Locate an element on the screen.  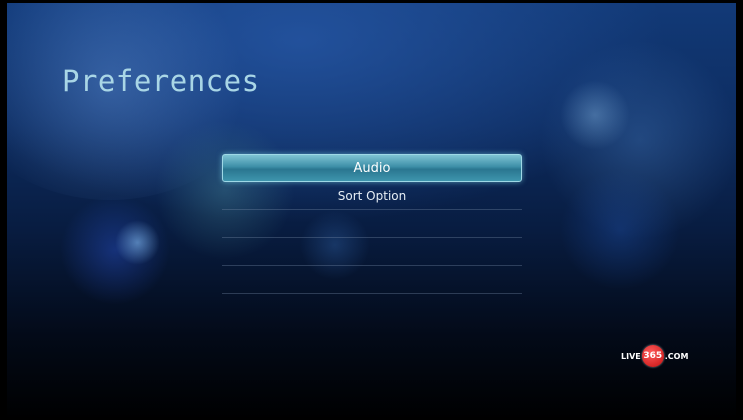
preferences-menu: Audio Sort Option is located at coordinates (372, 224).